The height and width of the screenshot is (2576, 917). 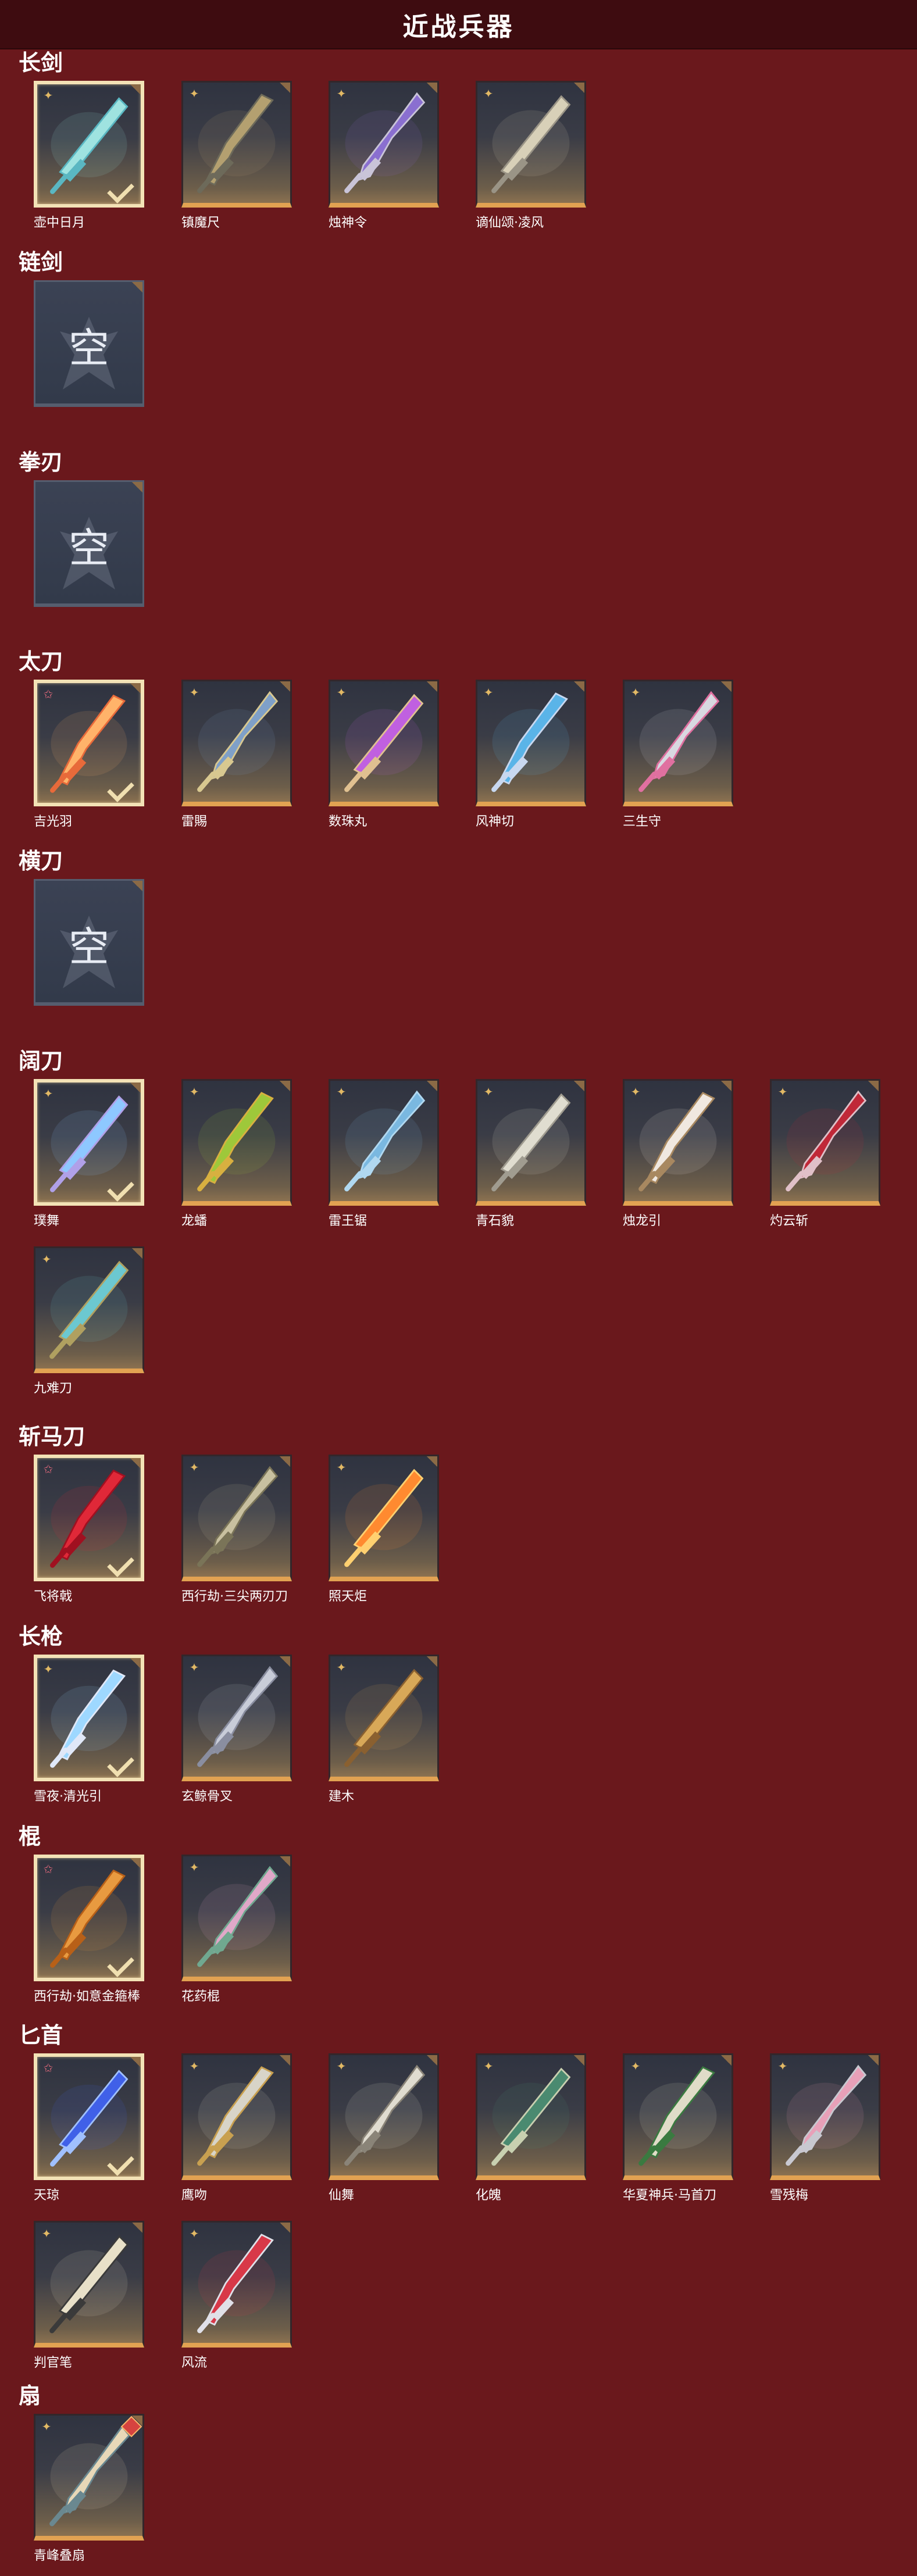 What do you see at coordinates (89, 2116) in the screenshot?
I see `weapon-tile: ✩` at bounding box center [89, 2116].